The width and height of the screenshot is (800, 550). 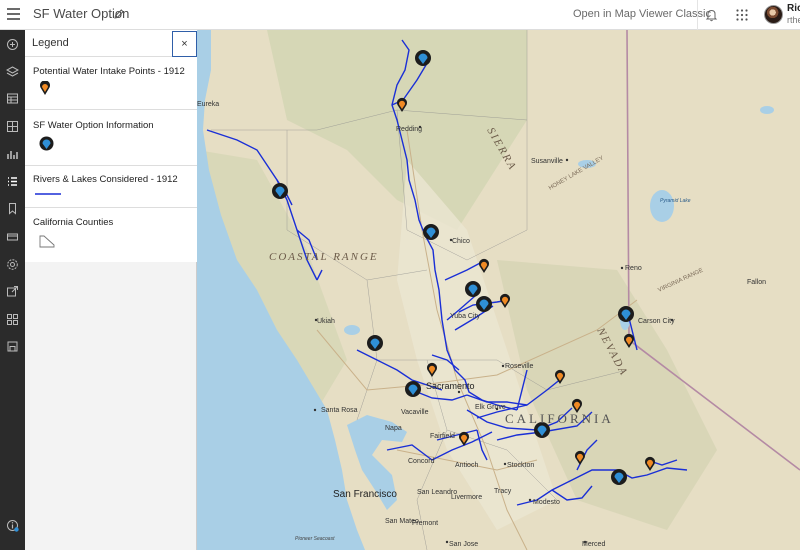 I want to click on pencil-icon, so click(x=119, y=14).